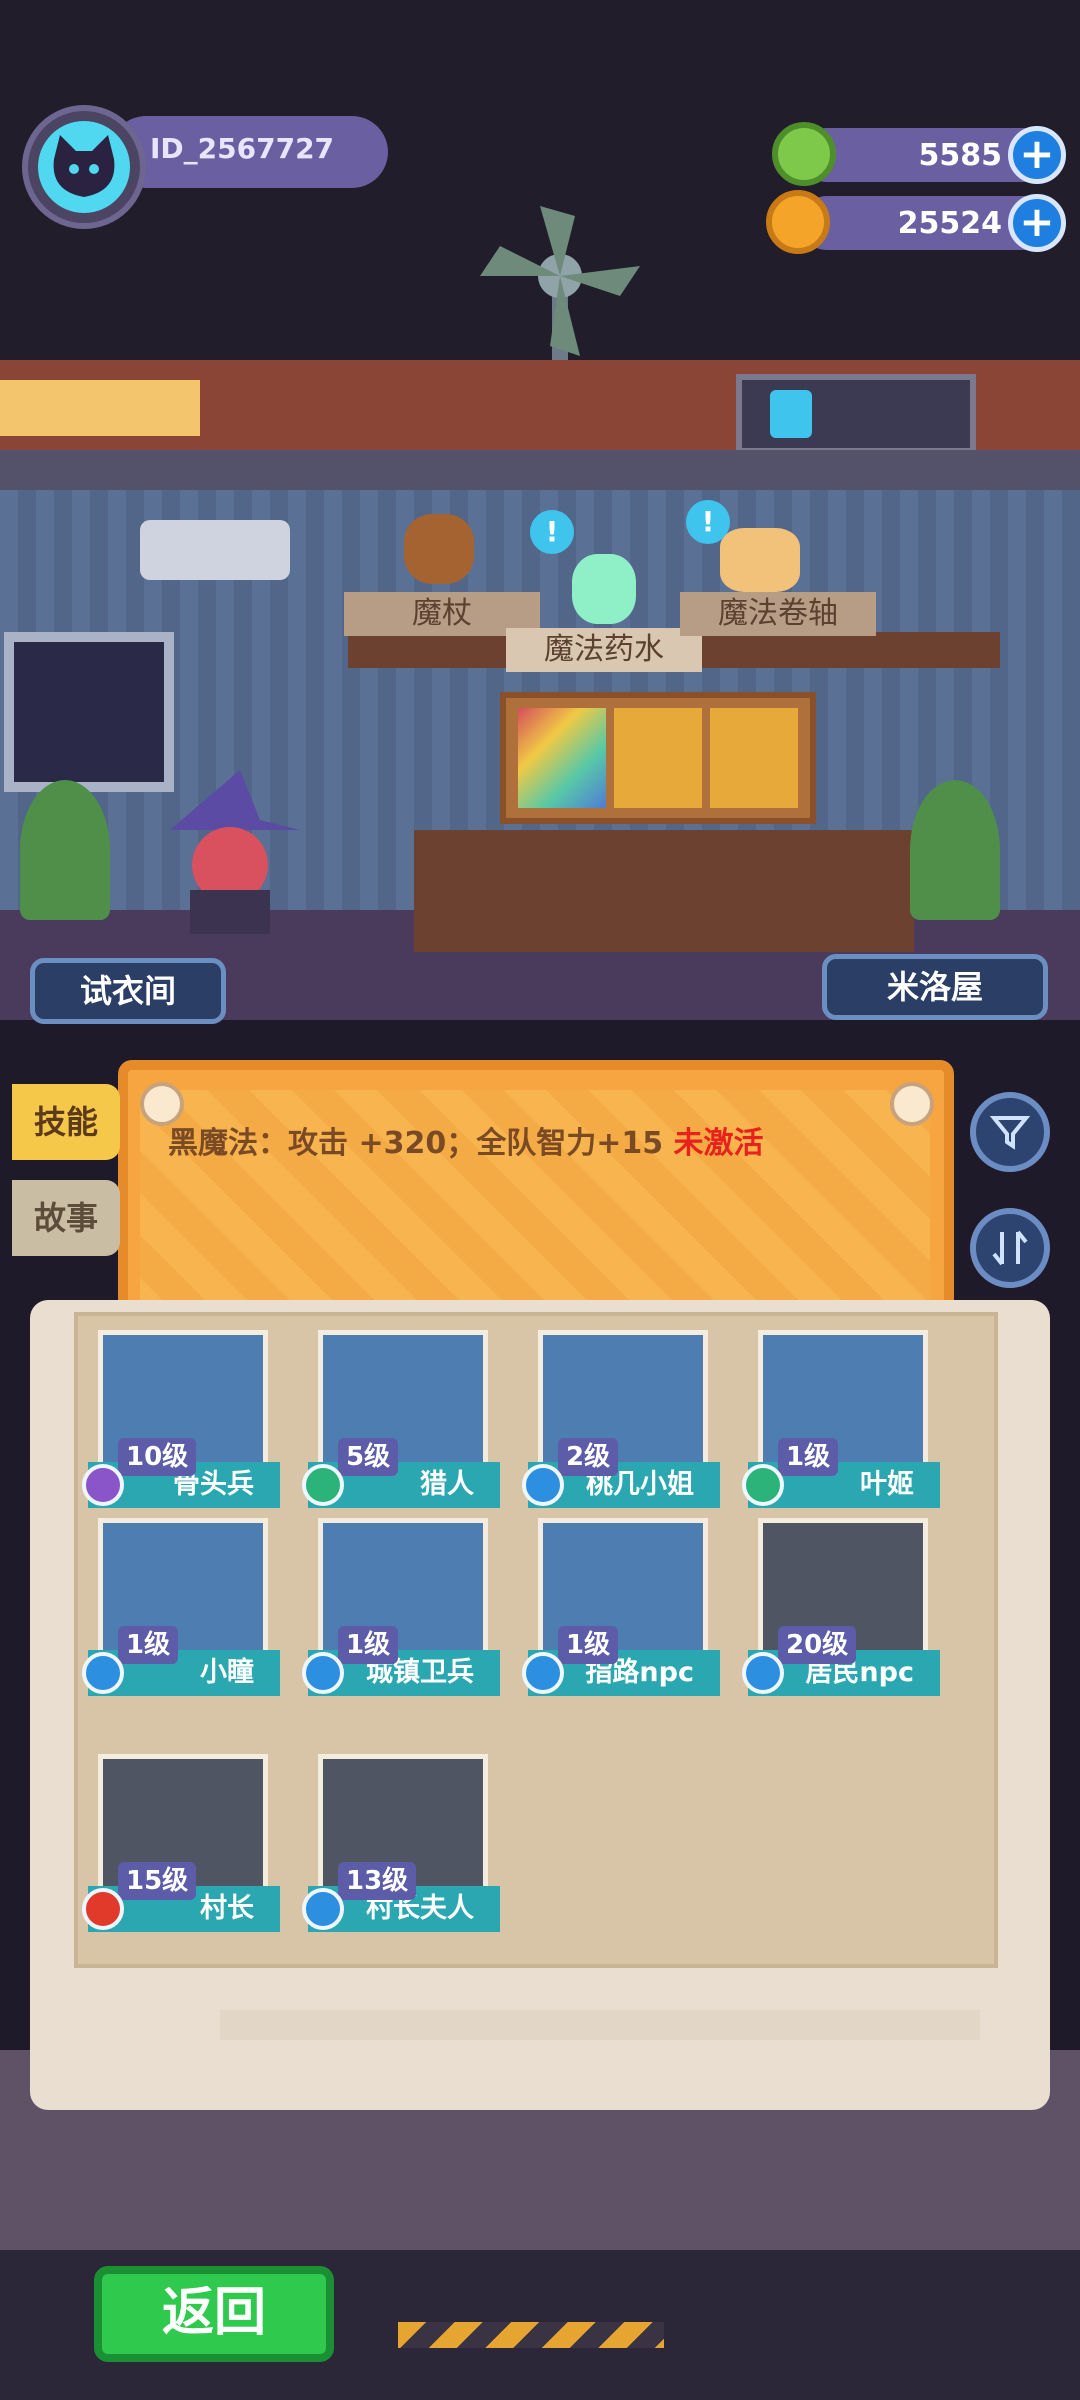  Describe the element at coordinates (841, 1425) in the screenshot. I see `character-card: 叶姬 1级` at that location.